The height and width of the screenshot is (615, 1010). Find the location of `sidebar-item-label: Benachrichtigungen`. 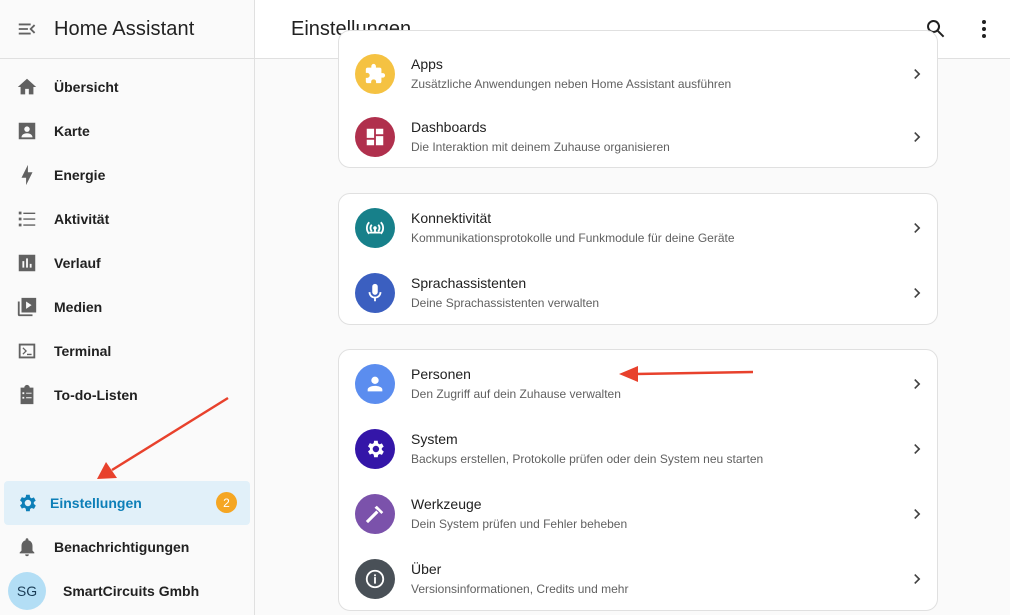

sidebar-item-label: Benachrichtigungen is located at coordinates (122, 547).